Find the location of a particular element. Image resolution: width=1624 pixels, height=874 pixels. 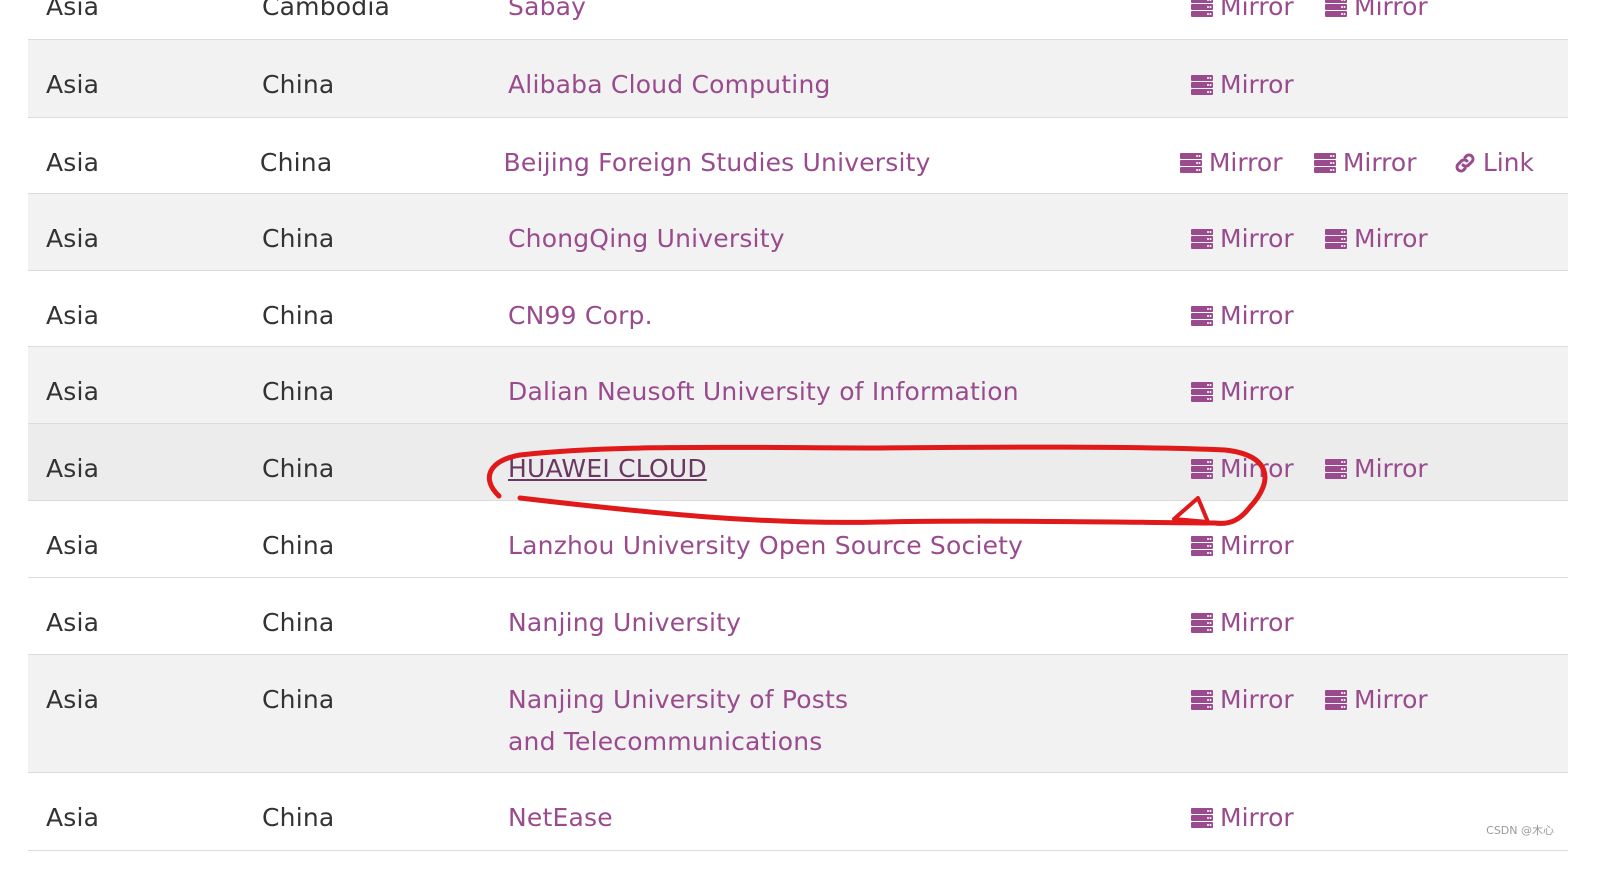

mirror-name-cell: Beijing Foreign Studies University is located at coordinates (811, 163).